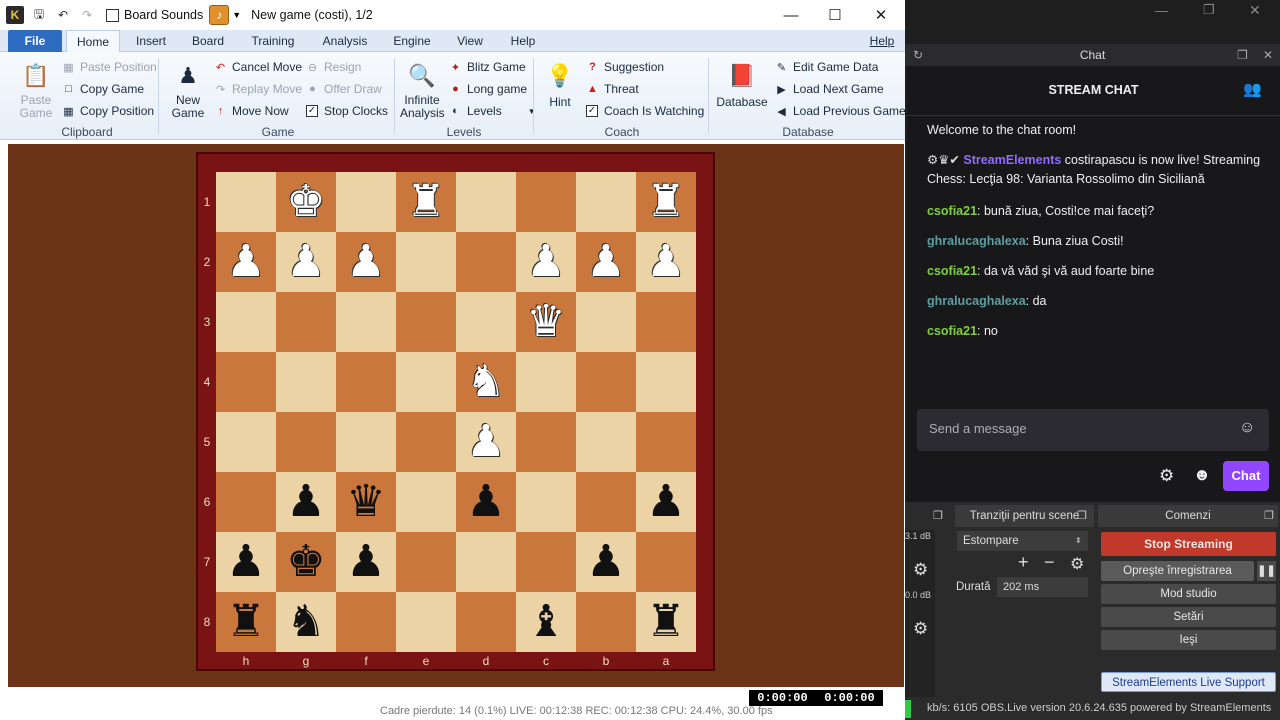 The height and width of the screenshot is (720, 1280). Describe the element at coordinates (666, 382) in the screenshot. I see `square-a4` at that location.